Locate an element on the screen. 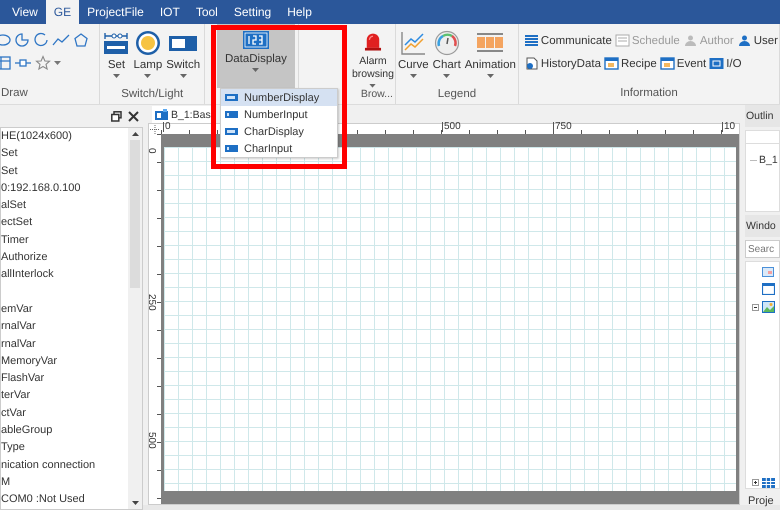  event-icon is located at coordinates (667, 63).